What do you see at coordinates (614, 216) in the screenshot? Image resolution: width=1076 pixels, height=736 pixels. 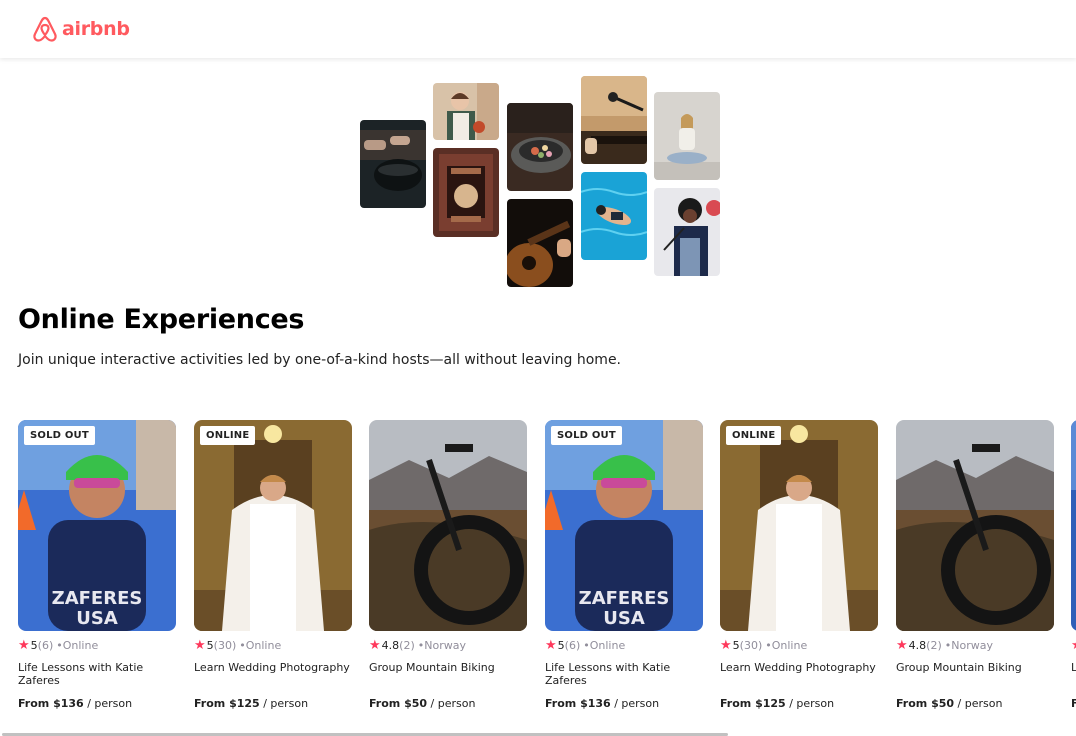 I see `hero-photo-swimmer` at bounding box center [614, 216].